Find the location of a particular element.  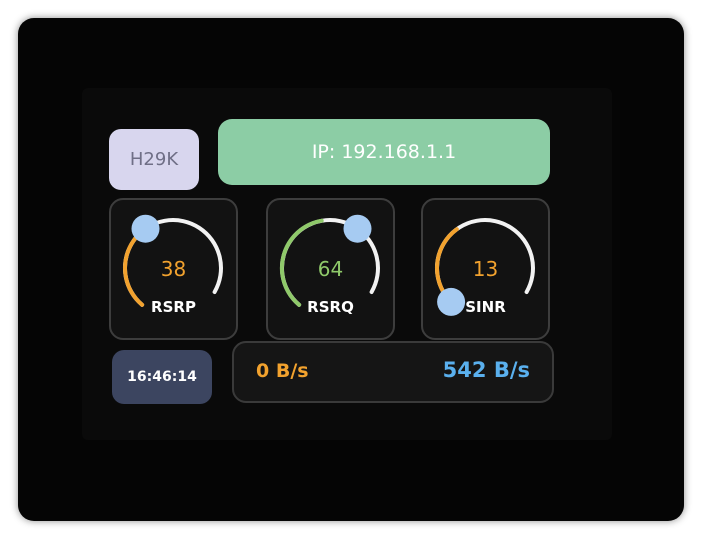

sinr-label: SINR is located at coordinates (485, 307).